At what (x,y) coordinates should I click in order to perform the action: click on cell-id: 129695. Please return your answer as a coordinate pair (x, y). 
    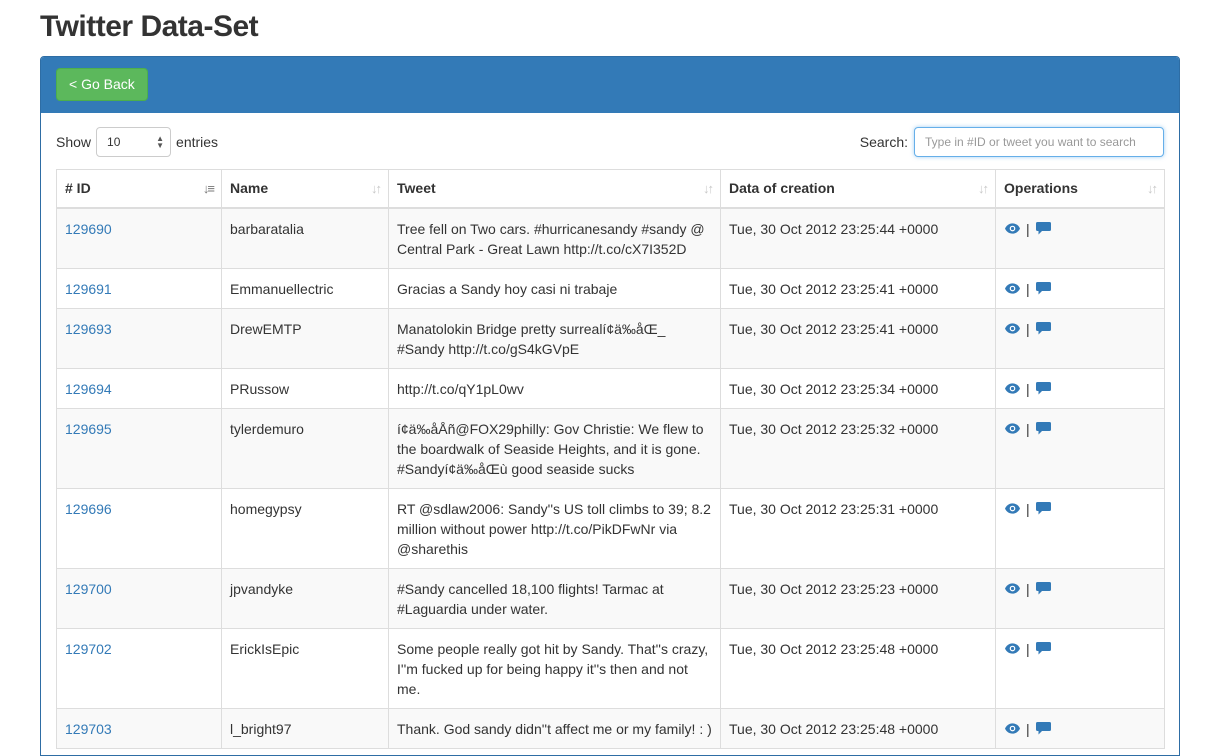
    Looking at the image, I should click on (139, 448).